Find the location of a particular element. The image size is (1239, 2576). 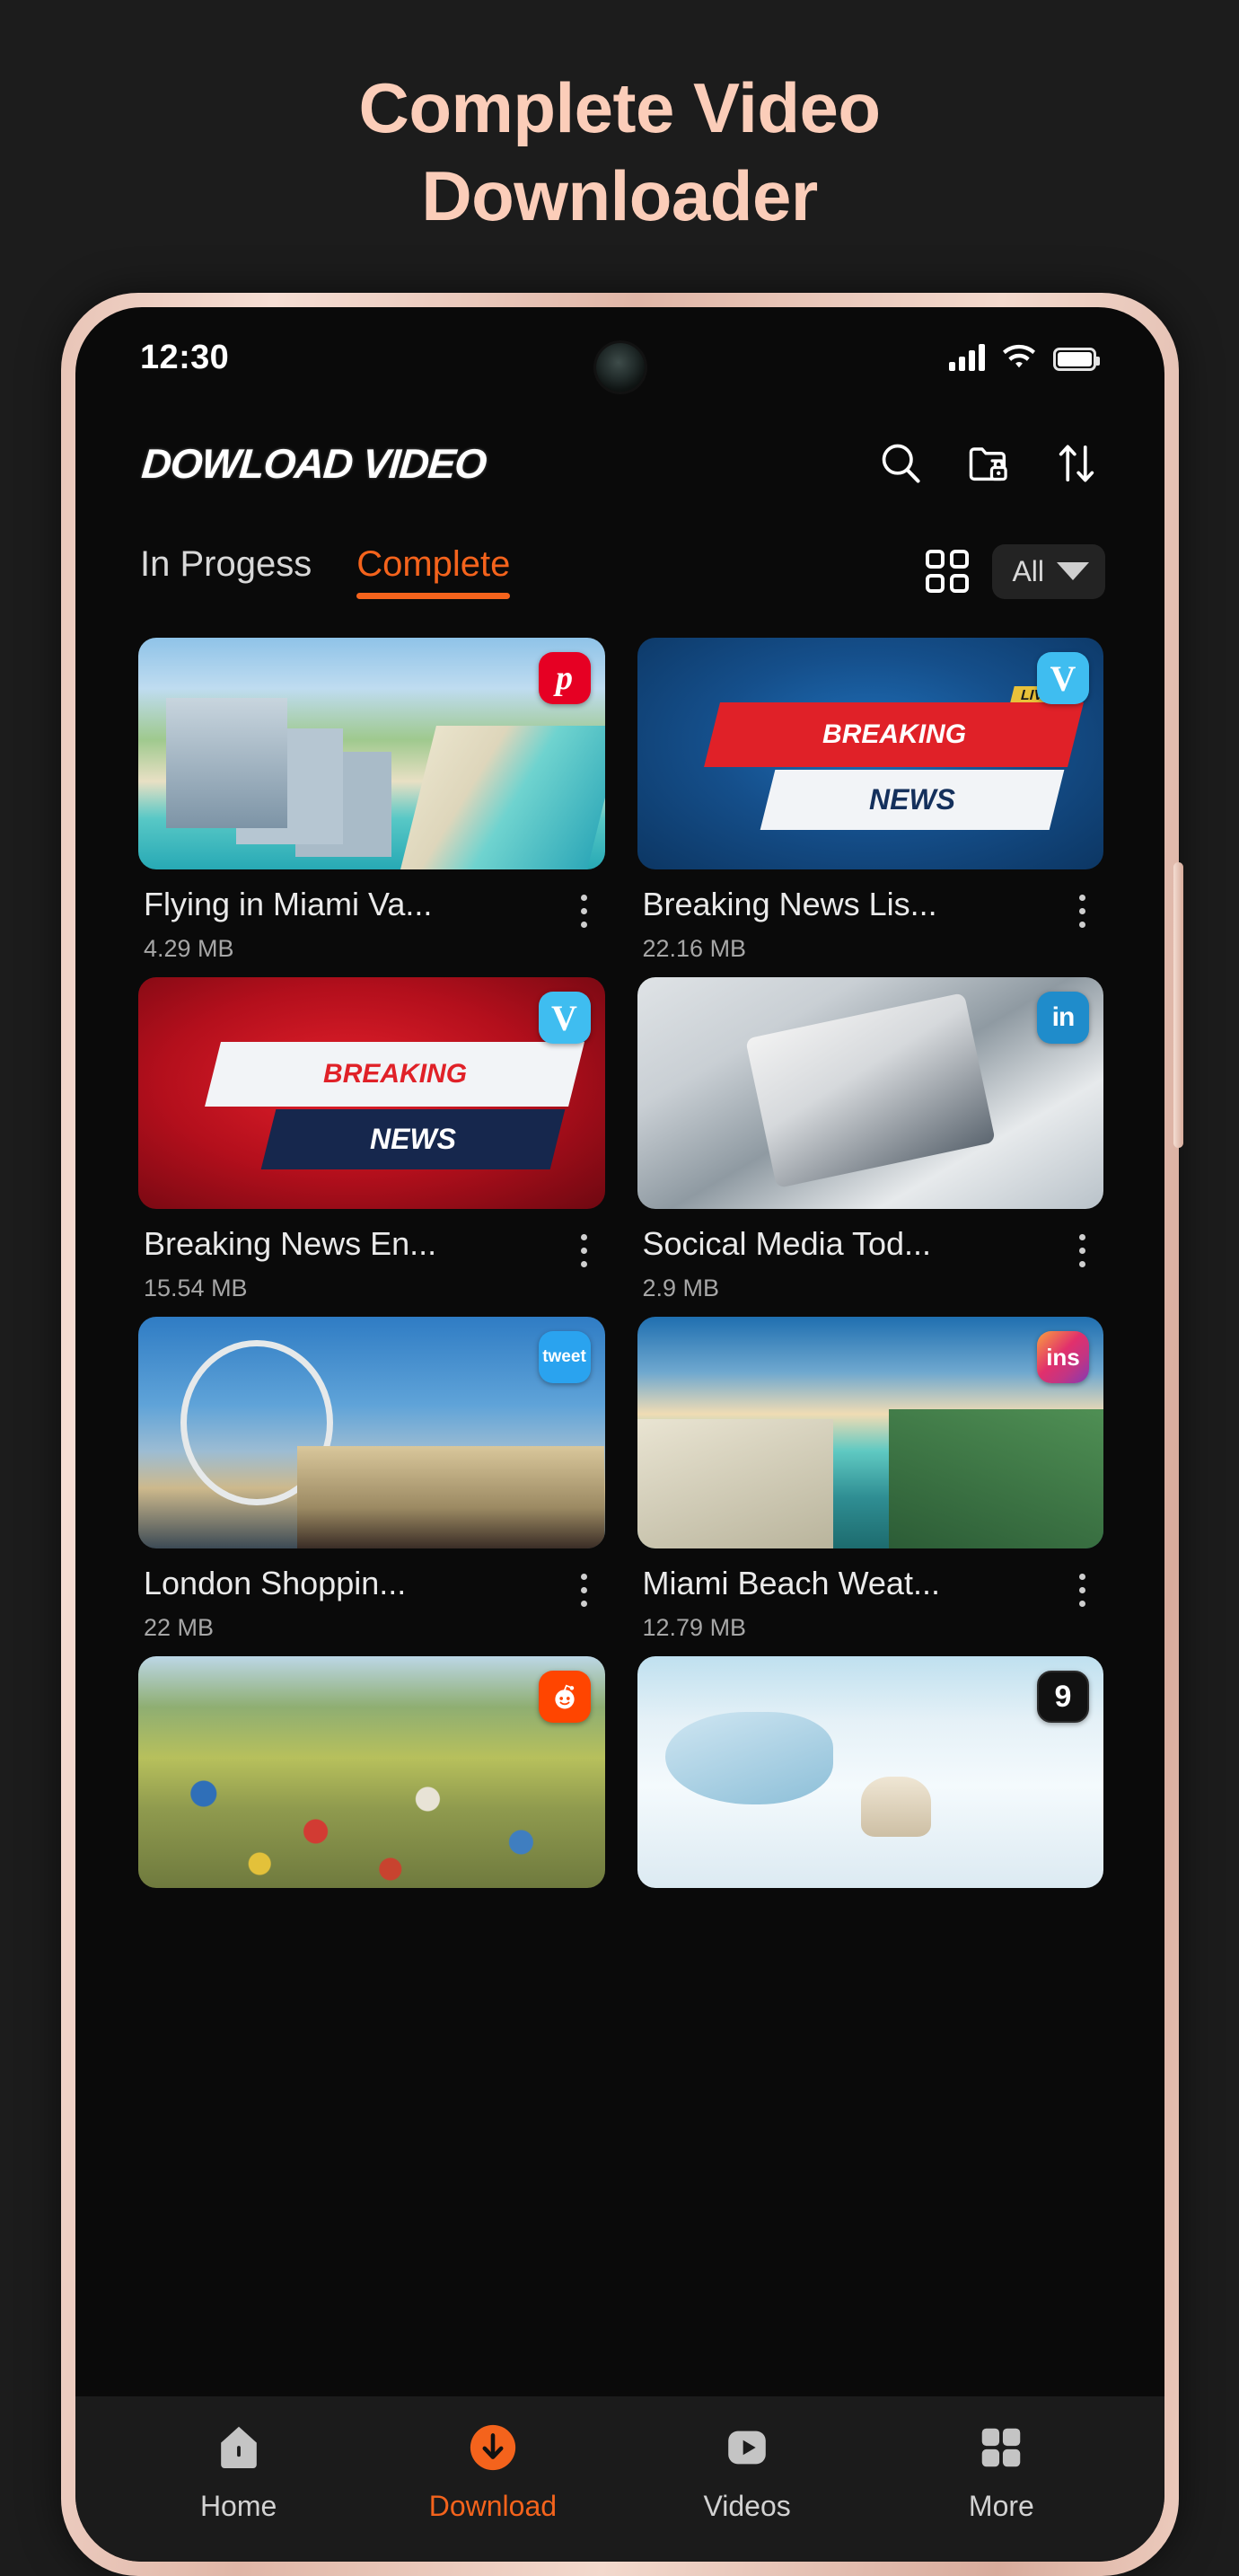

video-thumbnail: LIVE BREAKING NEWS V is located at coordinates (870, 753).